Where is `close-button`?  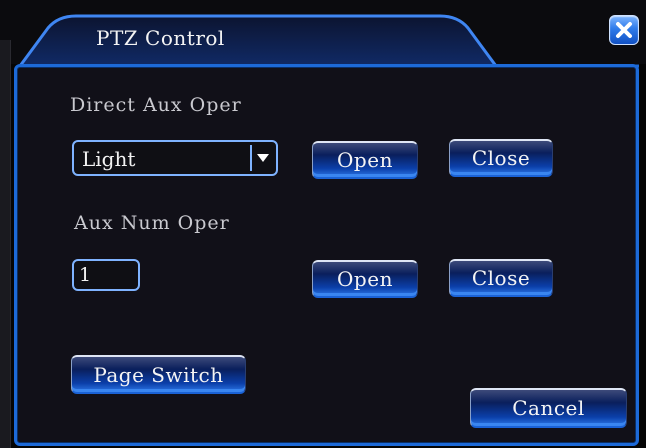
close-button is located at coordinates (624, 30).